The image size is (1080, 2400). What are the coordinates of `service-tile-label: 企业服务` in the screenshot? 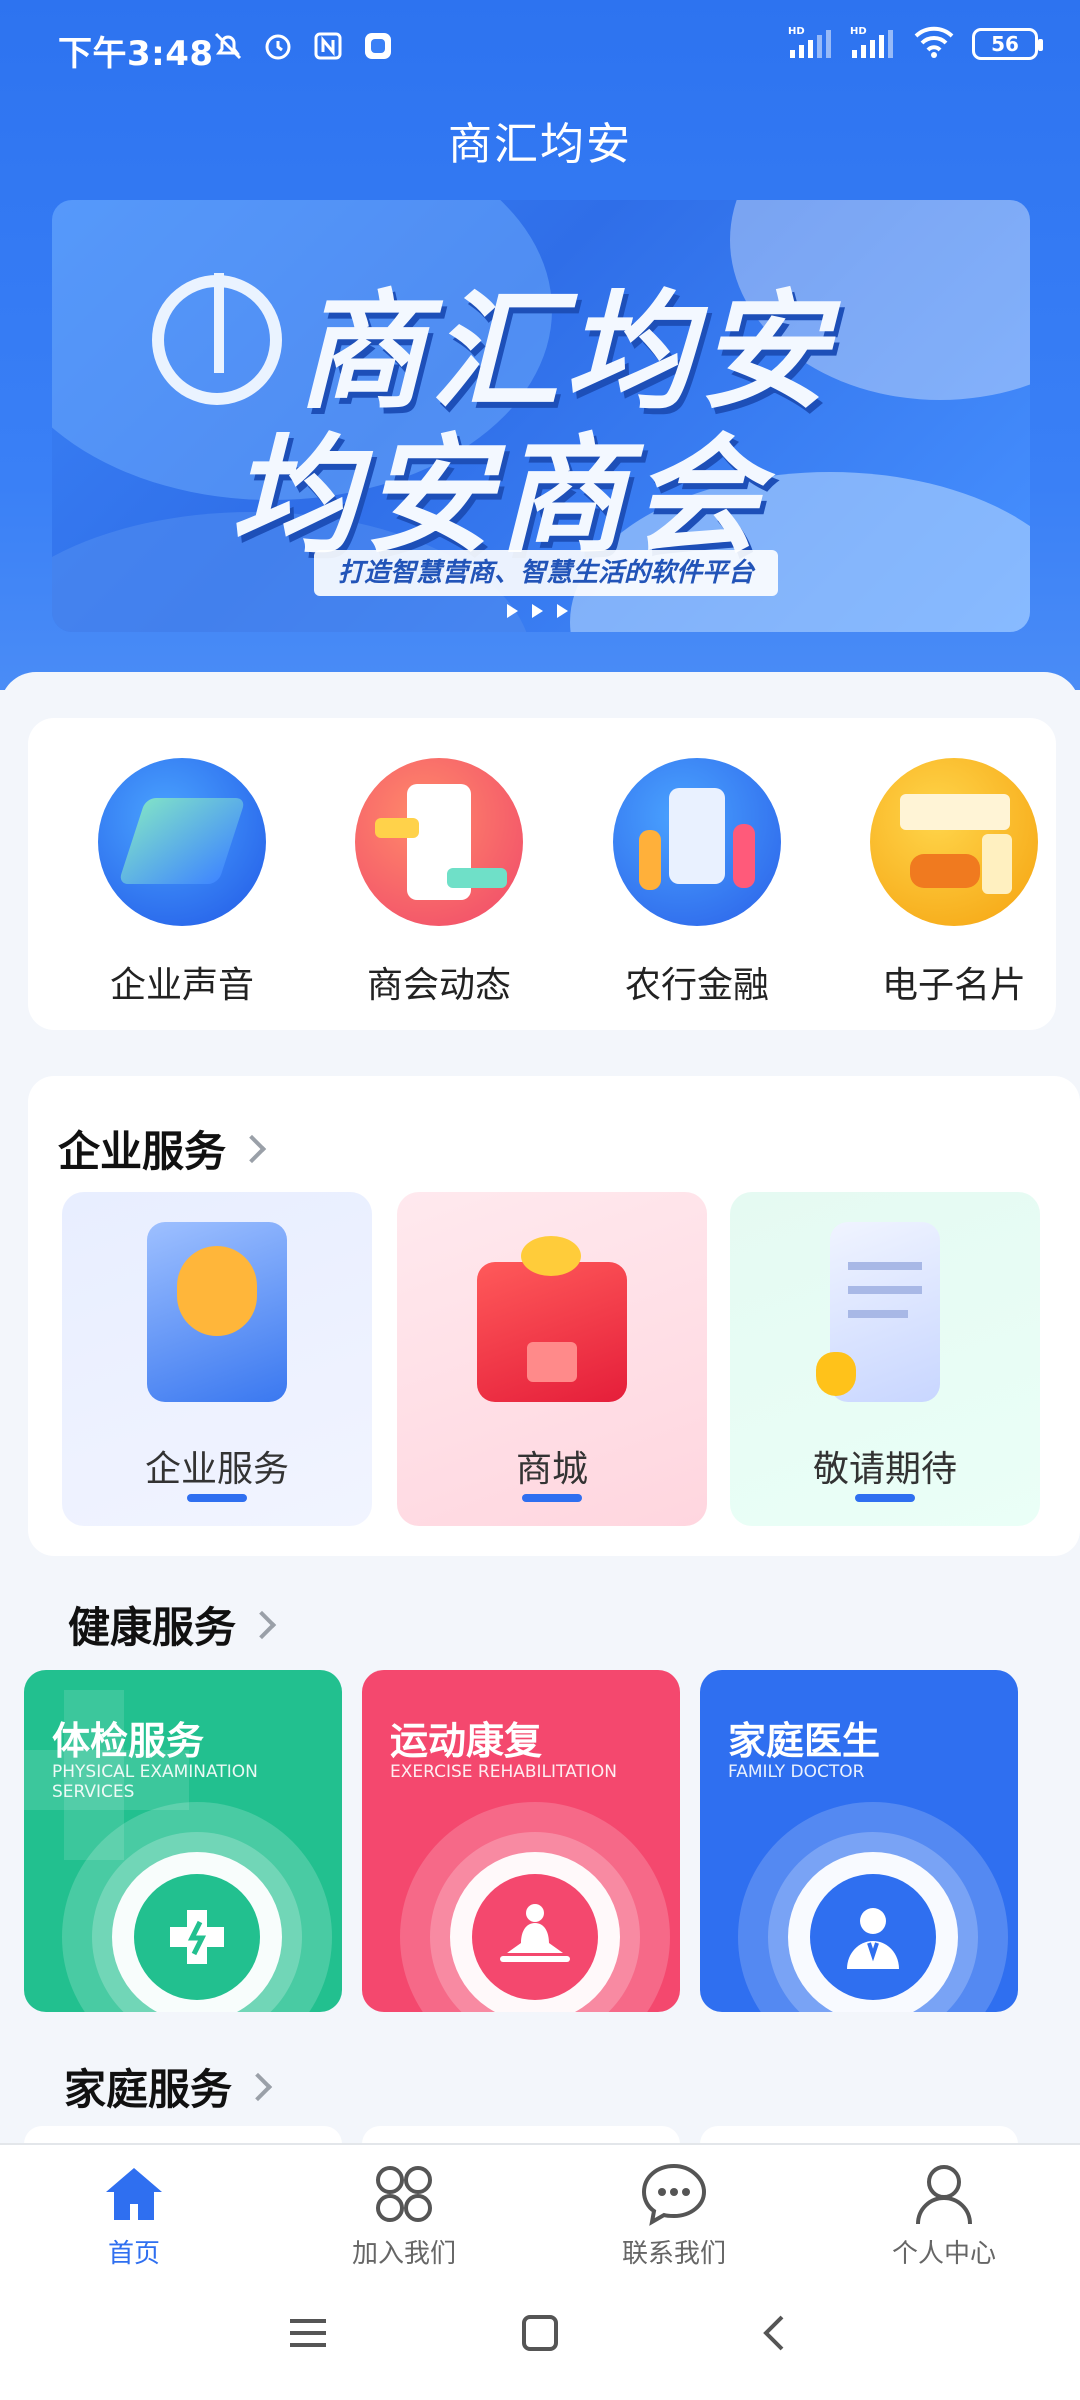 It's located at (216, 1469).